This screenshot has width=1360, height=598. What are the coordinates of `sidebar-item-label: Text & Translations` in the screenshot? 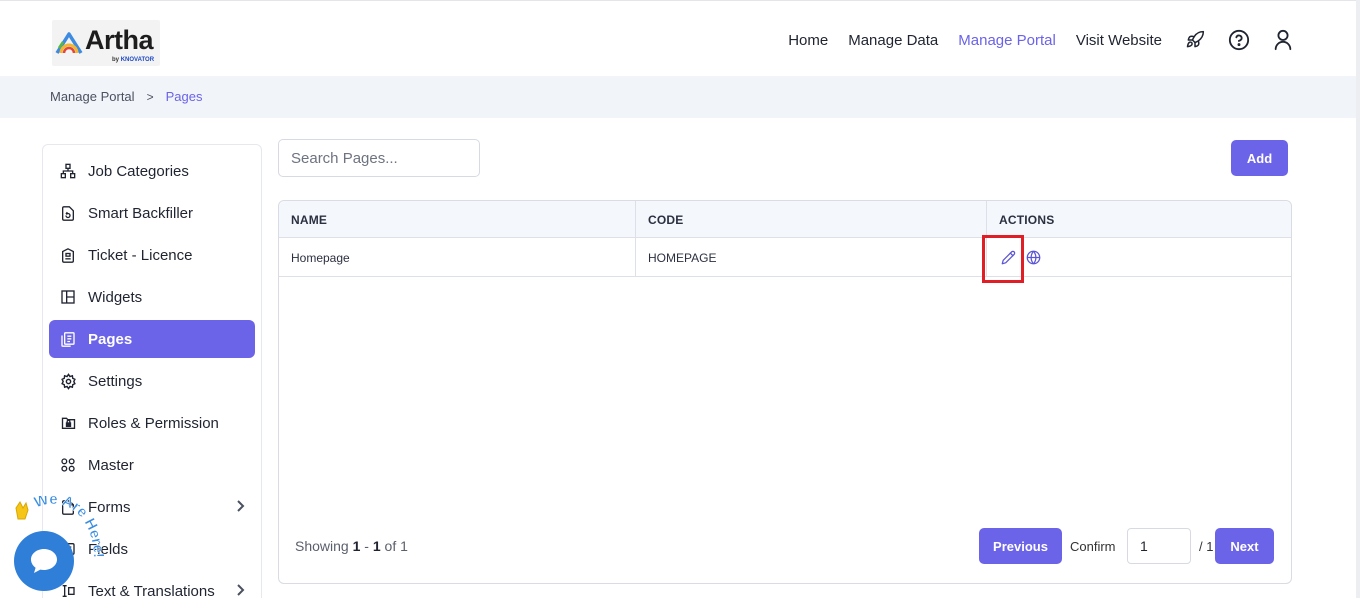 It's located at (151, 590).